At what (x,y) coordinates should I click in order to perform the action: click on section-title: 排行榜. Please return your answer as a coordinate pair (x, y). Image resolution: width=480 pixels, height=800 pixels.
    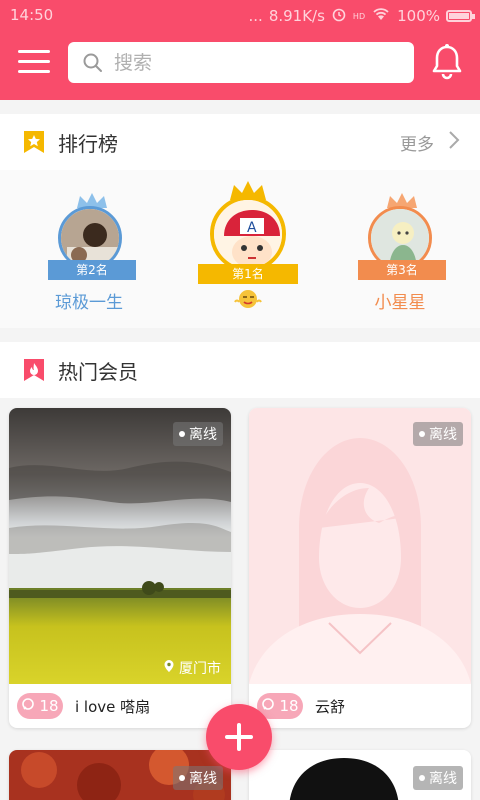
    Looking at the image, I should click on (88, 143).